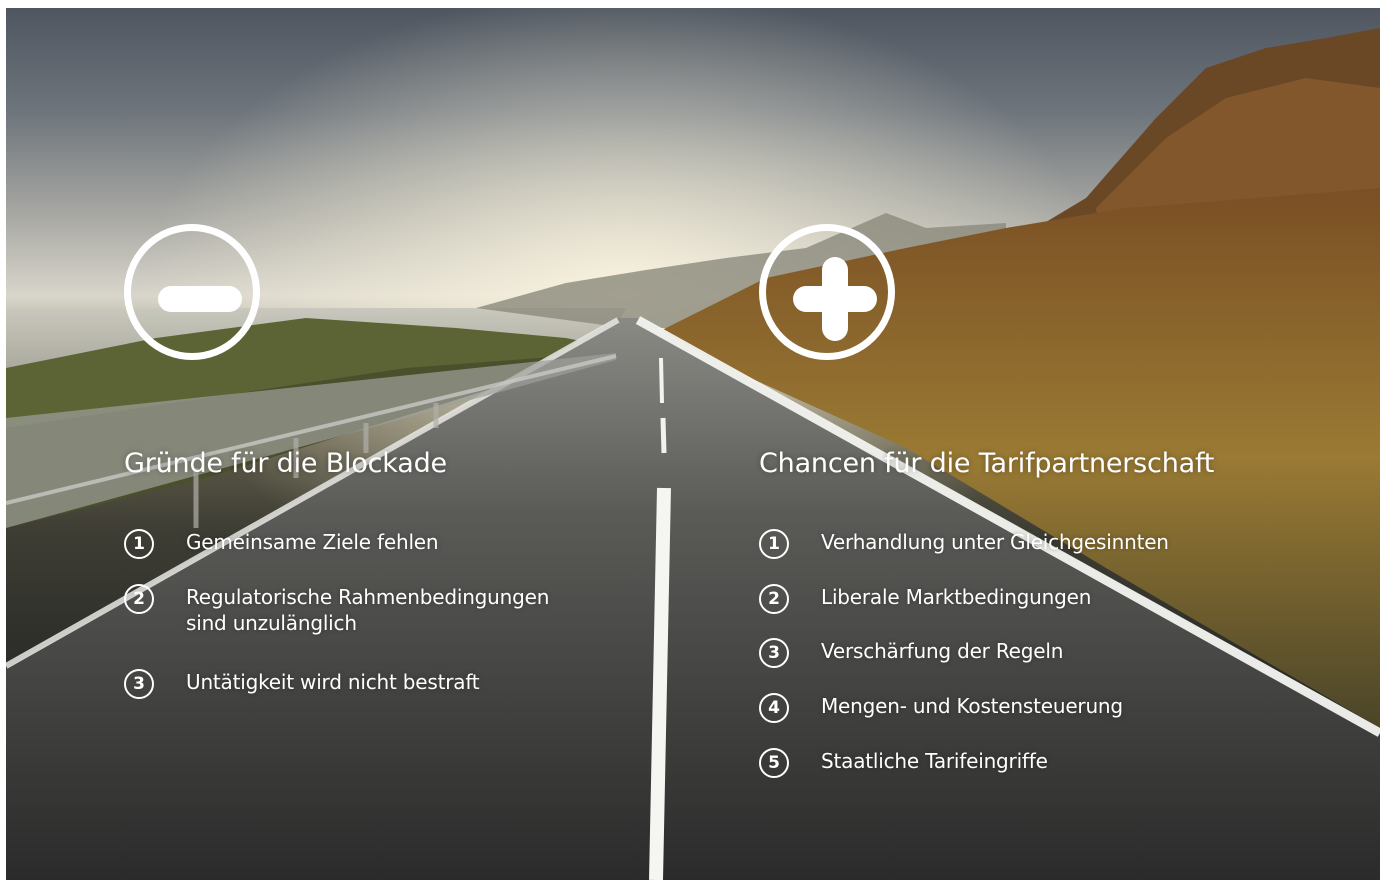  I want to click on item-label: Staatliche Tarifeingriffe, so click(934, 761).